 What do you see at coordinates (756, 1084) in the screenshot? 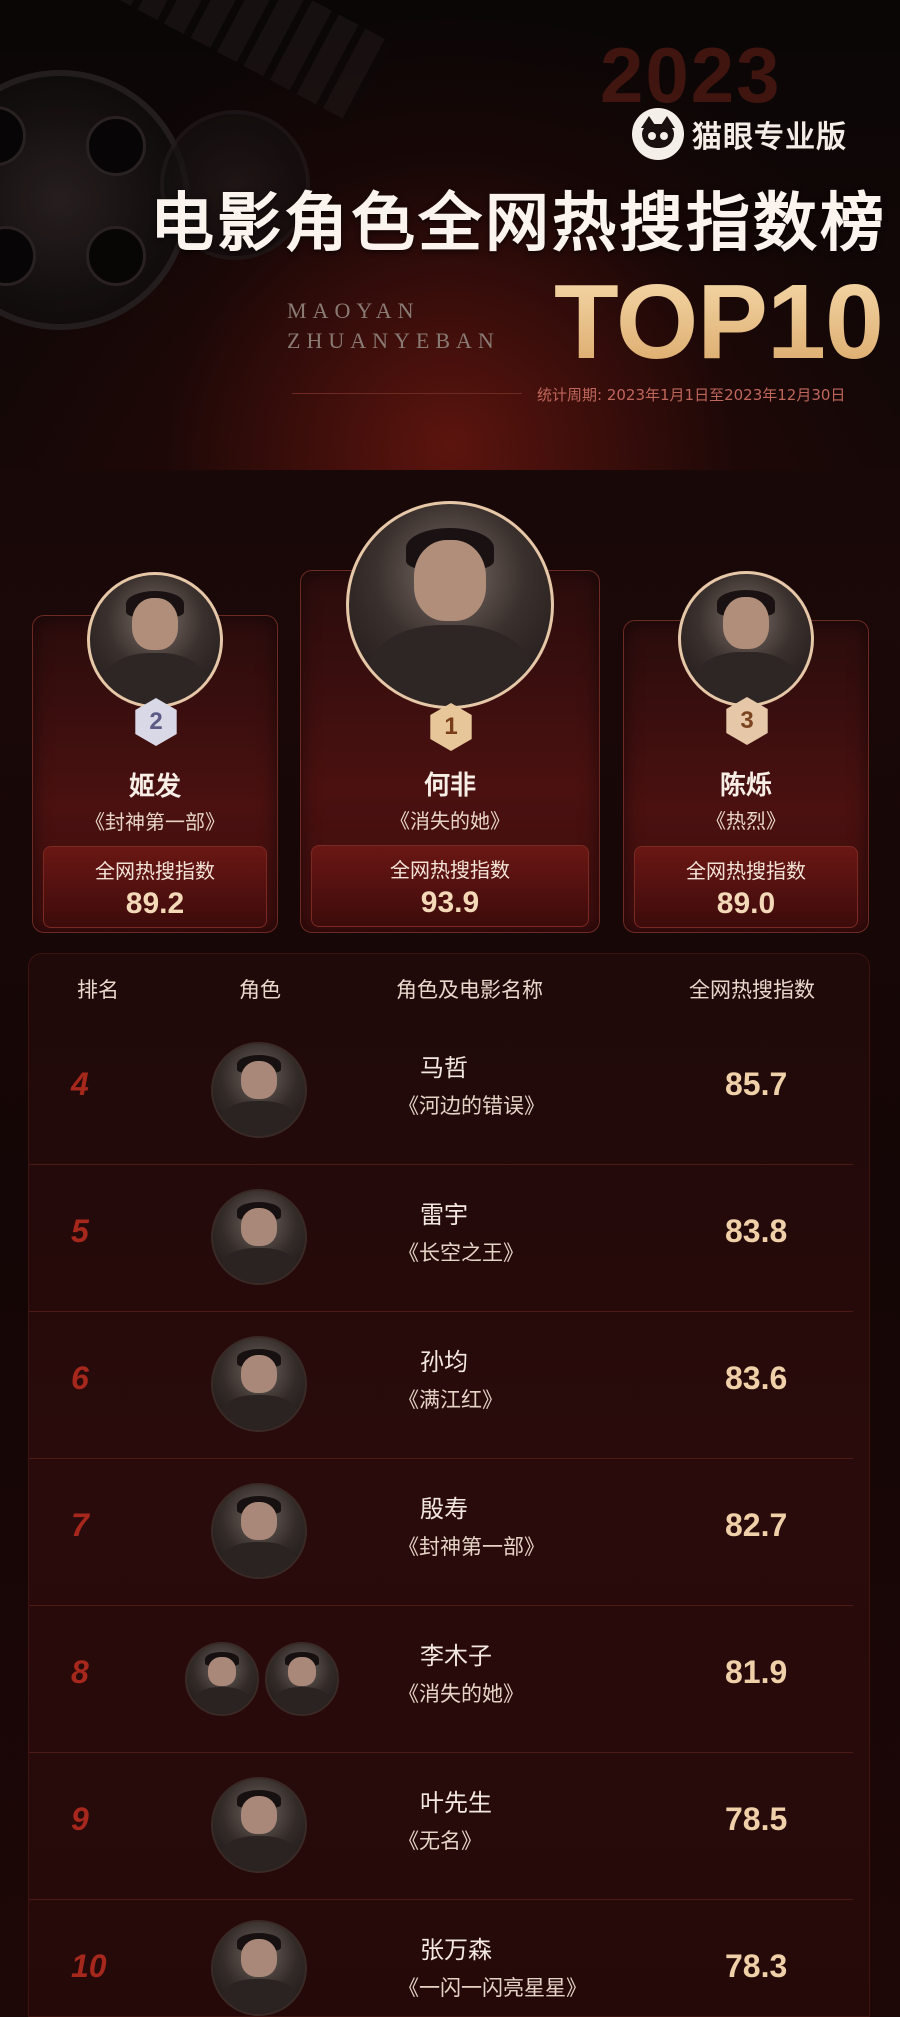
I see `index-value: 85.7` at bounding box center [756, 1084].